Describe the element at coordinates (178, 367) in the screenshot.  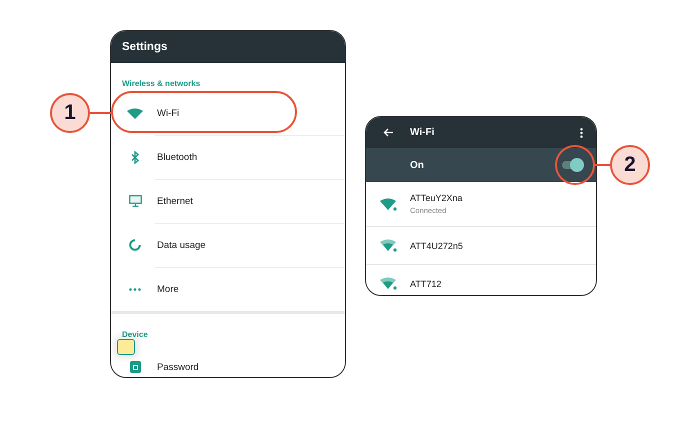
I see `settings-item: Password` at that location.